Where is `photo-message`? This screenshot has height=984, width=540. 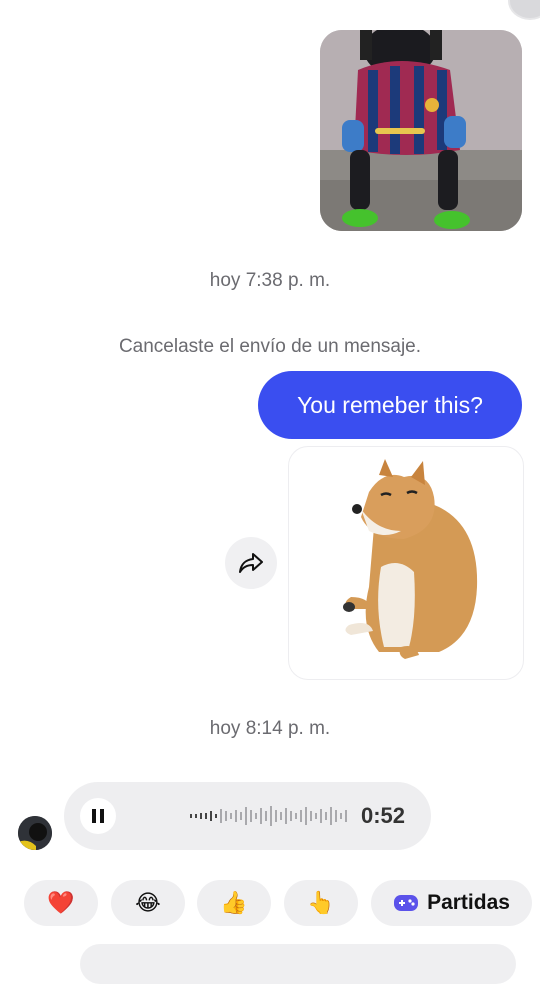
photo-message is located at coordinates (421, 130).